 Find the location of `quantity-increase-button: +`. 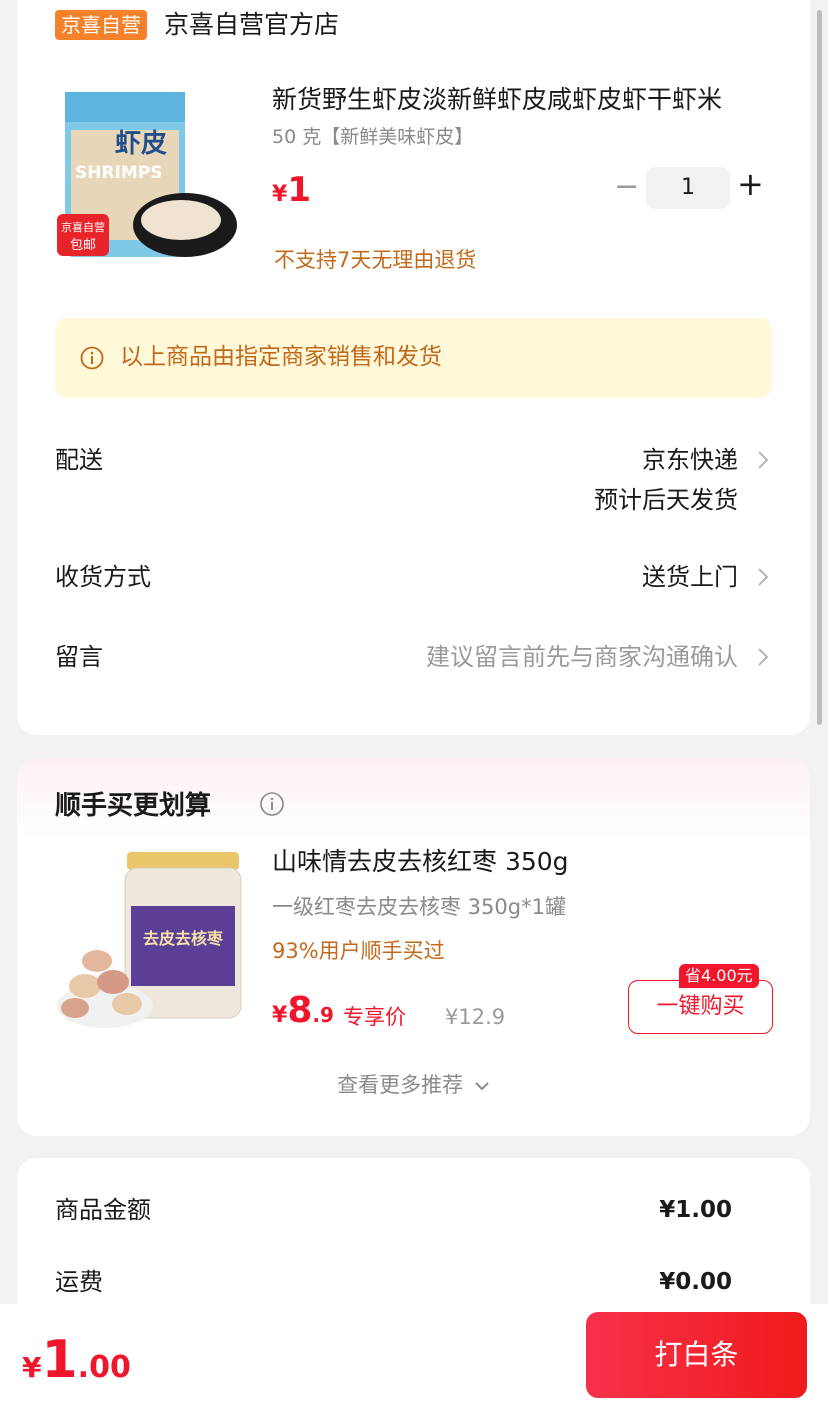

quantity-increase-button: + is located at coordinates (750, 184).